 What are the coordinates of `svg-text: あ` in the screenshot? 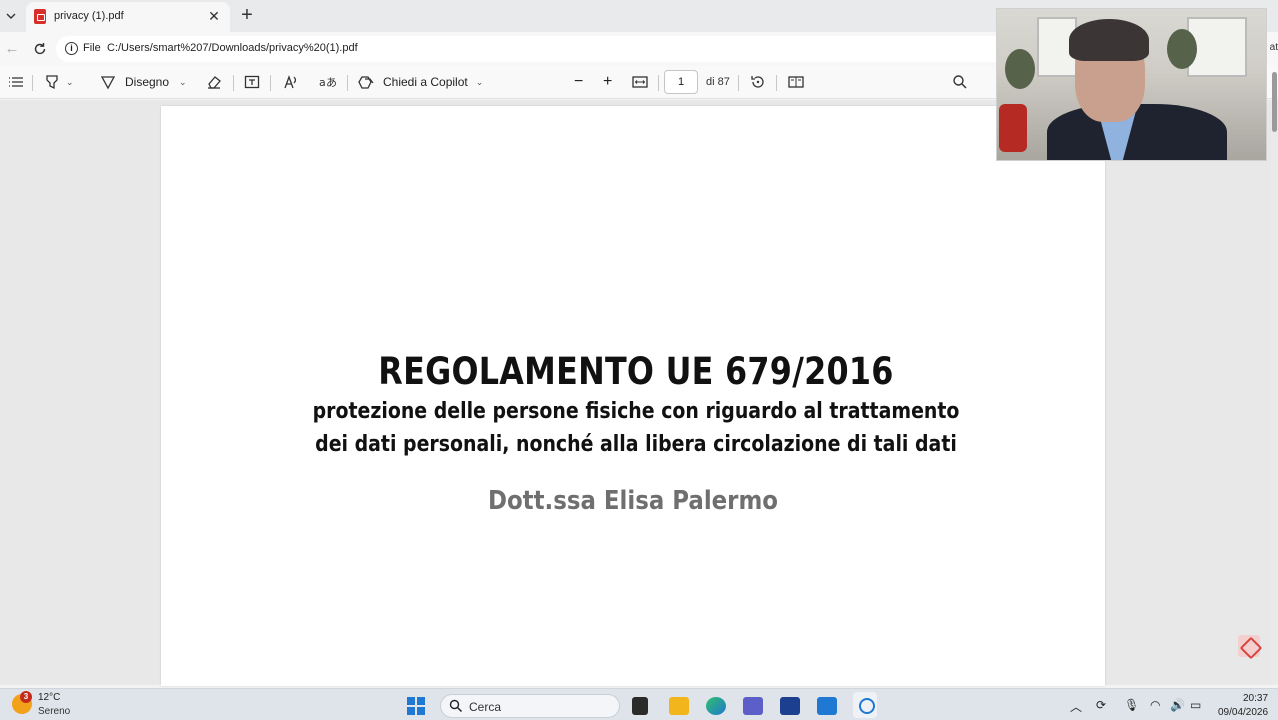 It's located at (331, 82).